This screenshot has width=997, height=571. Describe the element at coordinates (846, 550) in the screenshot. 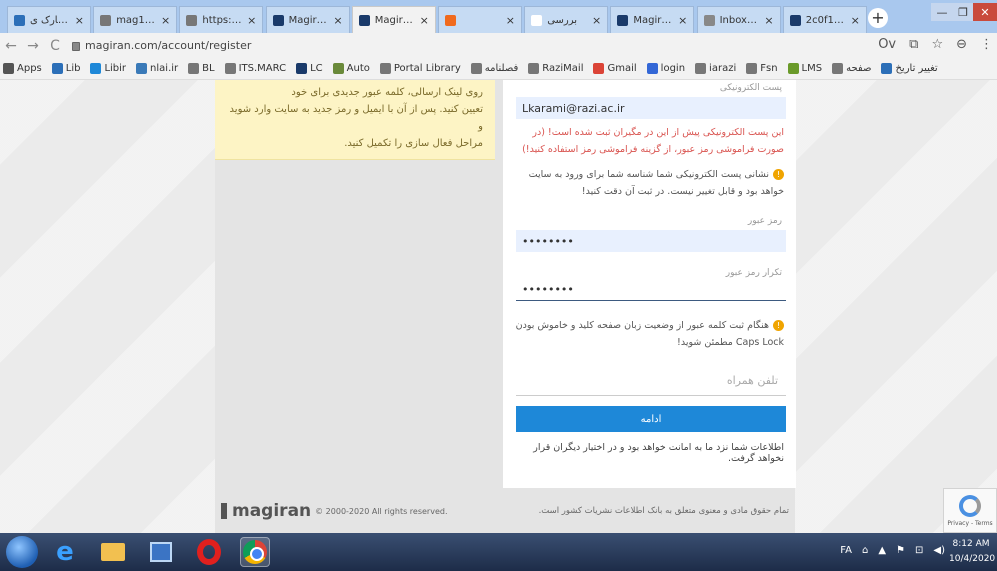

I see `language-indicator: FA` at that location.